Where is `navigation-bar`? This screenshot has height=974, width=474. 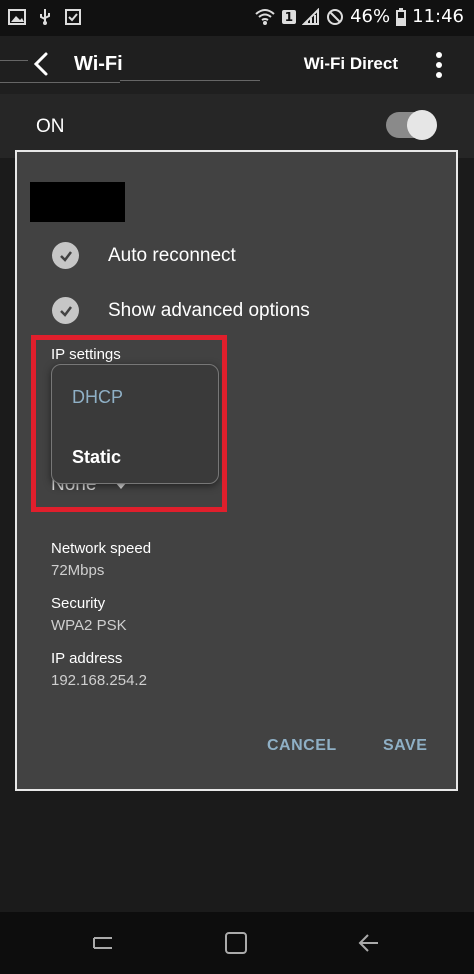 navigation-bar is located at coordinates (237, 943).